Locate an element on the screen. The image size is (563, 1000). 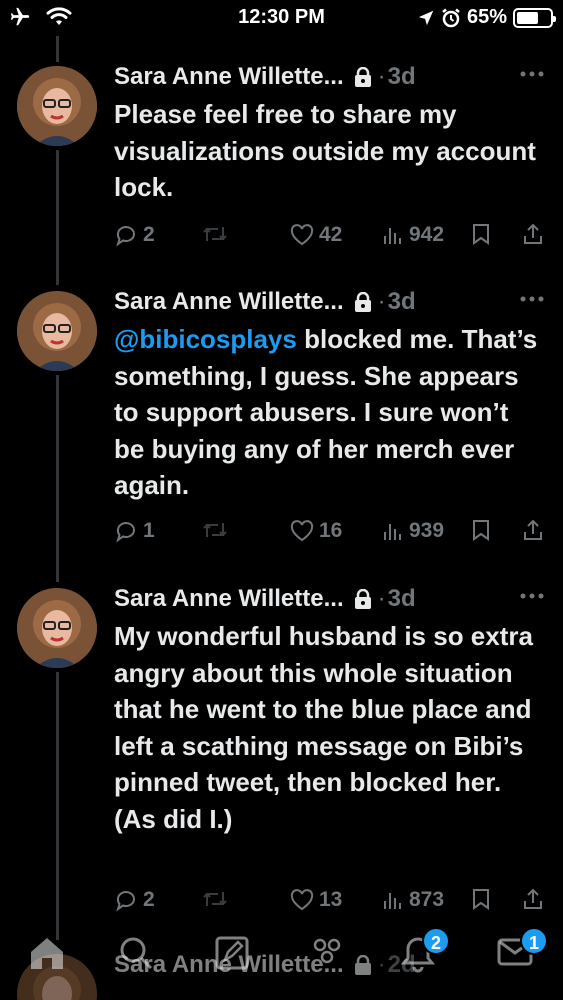
views-count: 942 is located at coordinates (427, 234).